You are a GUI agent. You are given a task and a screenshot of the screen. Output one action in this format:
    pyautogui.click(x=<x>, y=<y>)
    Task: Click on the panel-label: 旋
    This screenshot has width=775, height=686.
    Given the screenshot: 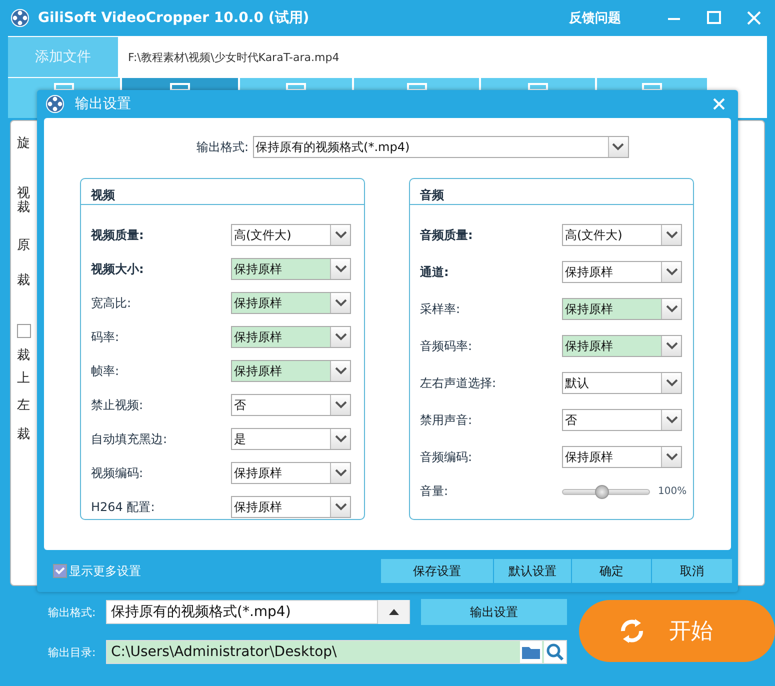 What is the action you would take?
    pyautogui.click(x=24, y=144)
    